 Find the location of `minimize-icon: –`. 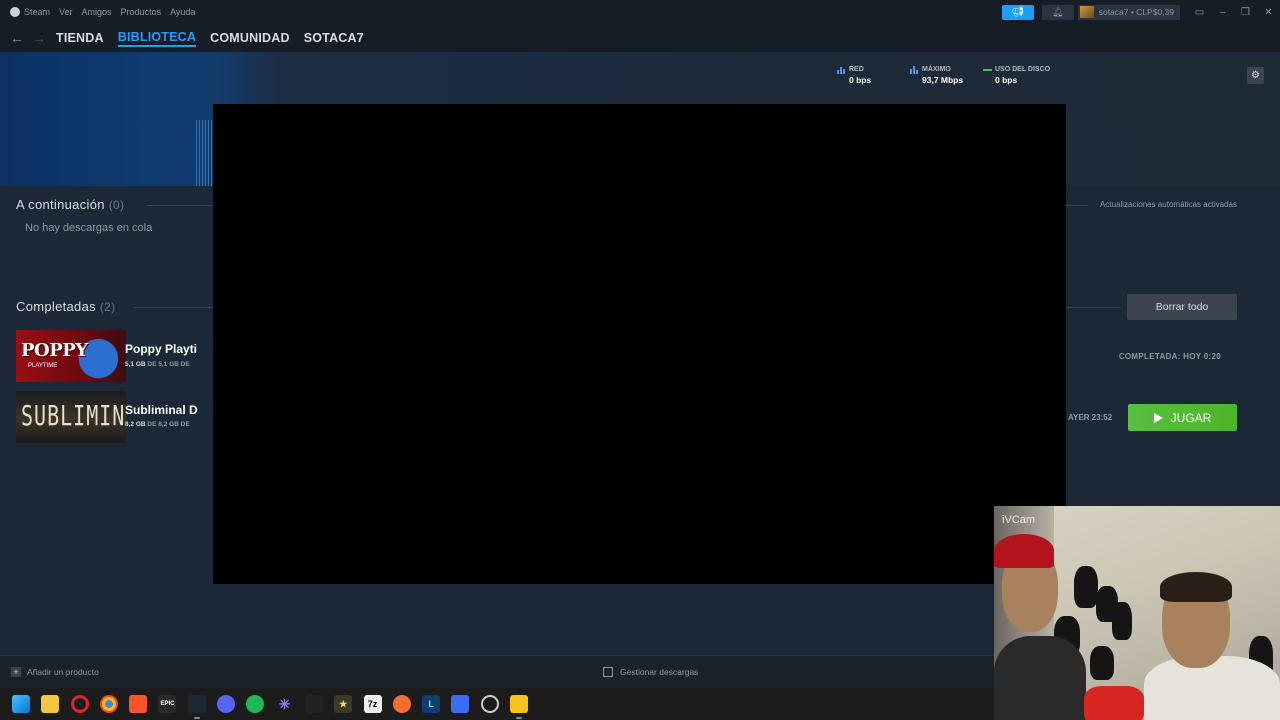

minimize-icon: – is located at coordinates (1222, 12).